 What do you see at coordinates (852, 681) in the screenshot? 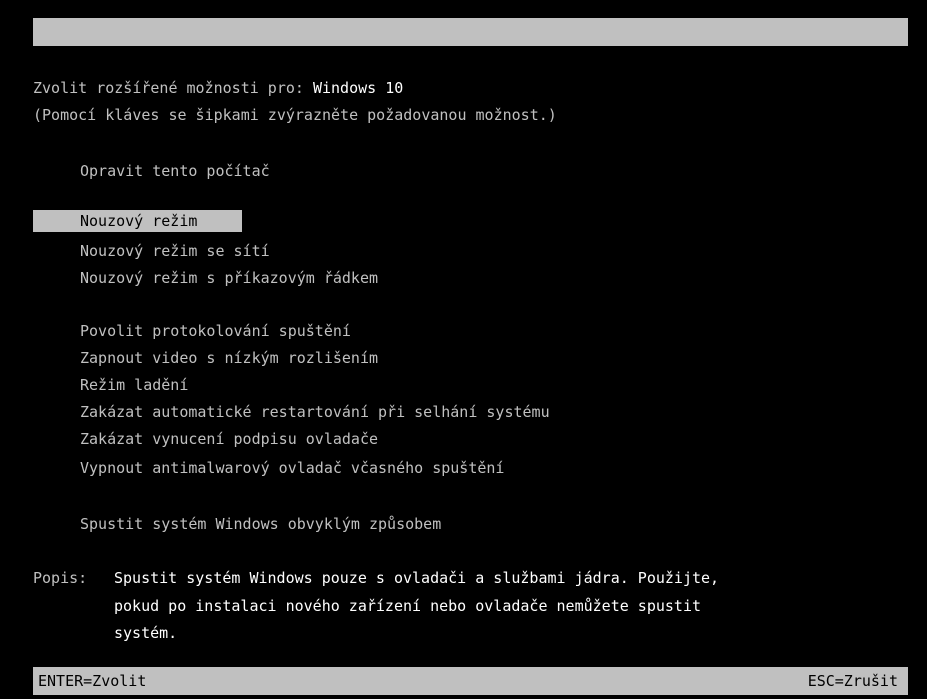
I see `esc-key-hint: ESC=Zrušit` at bounding box center [852, 681].